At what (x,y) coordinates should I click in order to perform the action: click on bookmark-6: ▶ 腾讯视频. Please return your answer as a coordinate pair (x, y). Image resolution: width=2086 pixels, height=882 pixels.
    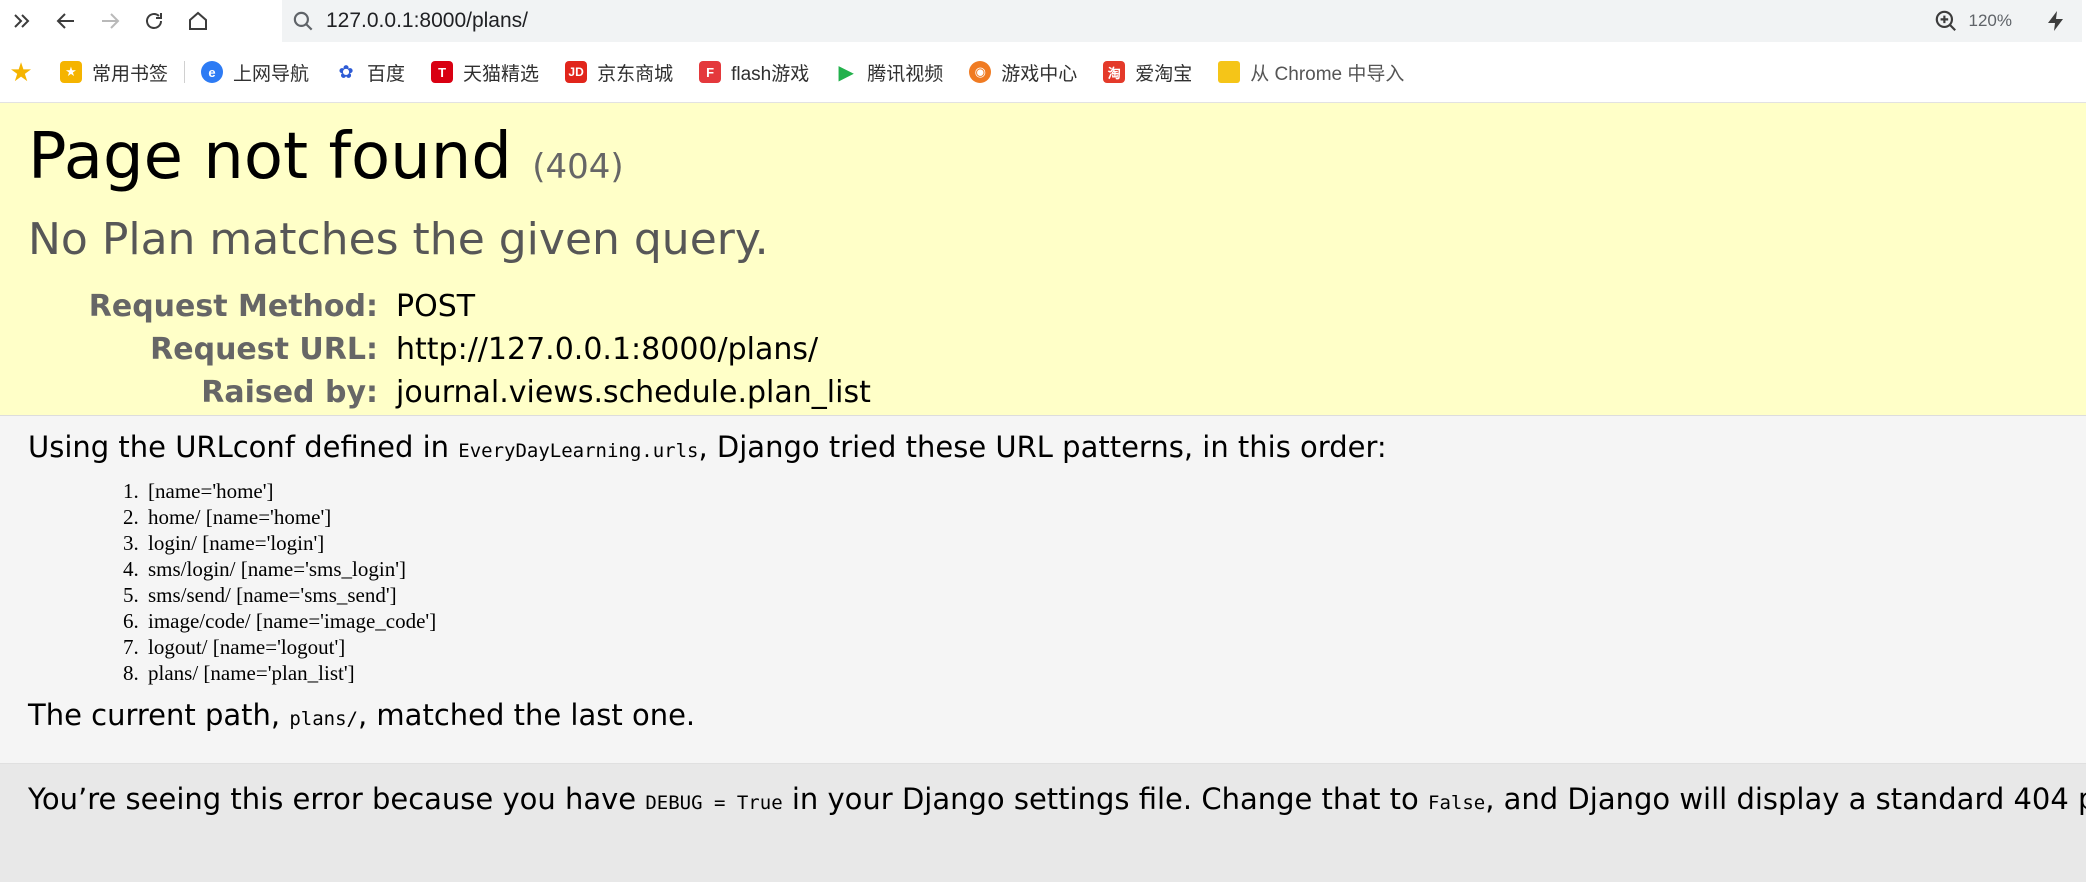
    Looking at the image, I should click on (889, 72).